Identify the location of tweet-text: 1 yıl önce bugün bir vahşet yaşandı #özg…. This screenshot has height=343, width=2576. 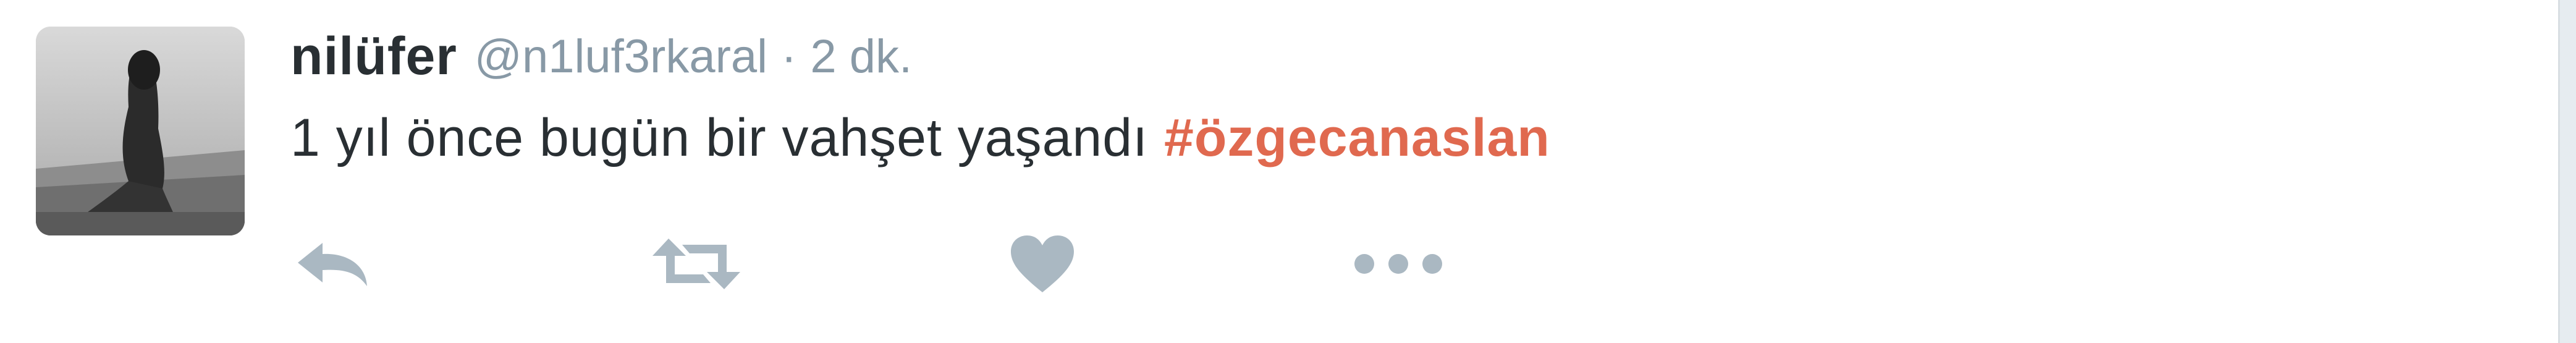
(920, 138).